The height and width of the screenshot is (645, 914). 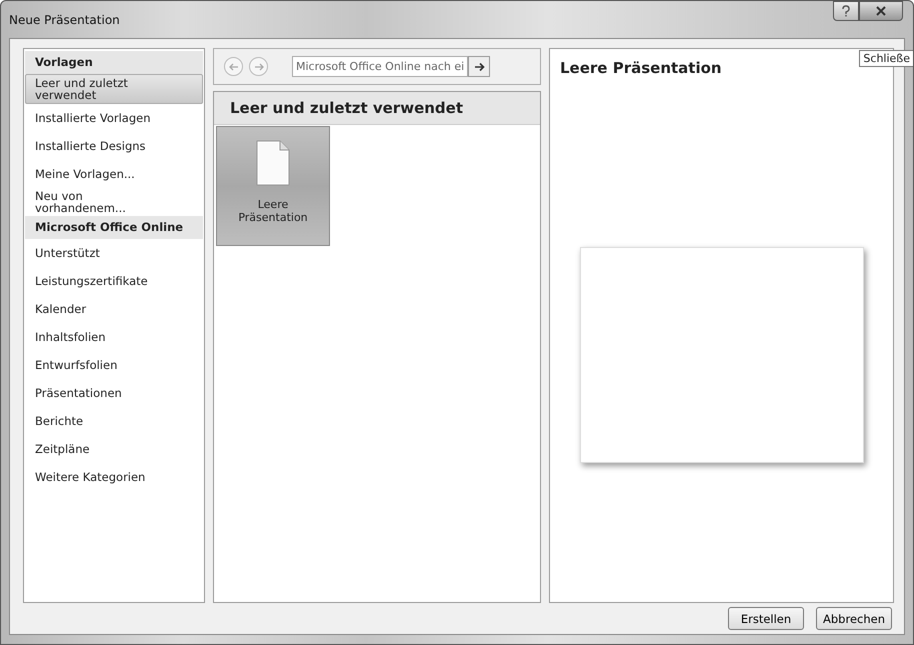 I want to click on search-button, so click(x=479, y=66).